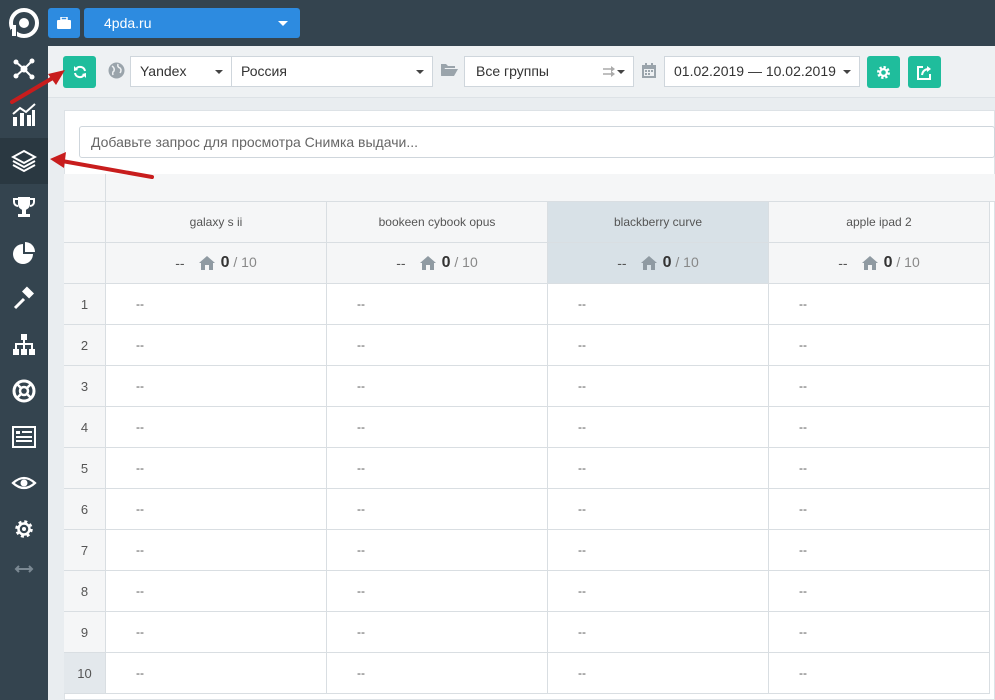  I want to click on search-engine-select: Yandex, so click(181, 71).